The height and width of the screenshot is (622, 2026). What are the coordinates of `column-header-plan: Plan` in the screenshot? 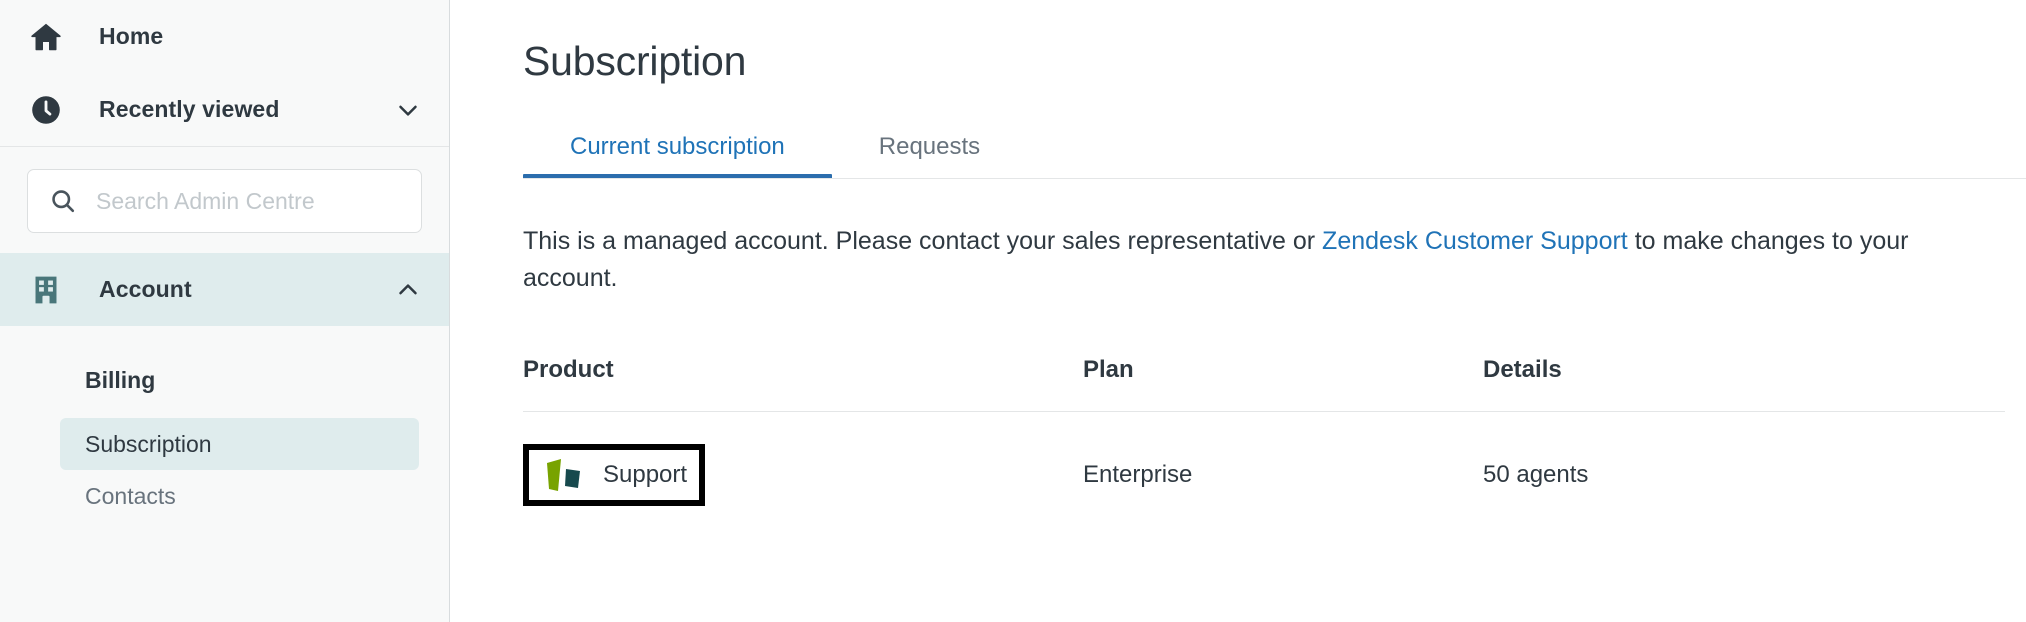 It's located at (1108, 369).